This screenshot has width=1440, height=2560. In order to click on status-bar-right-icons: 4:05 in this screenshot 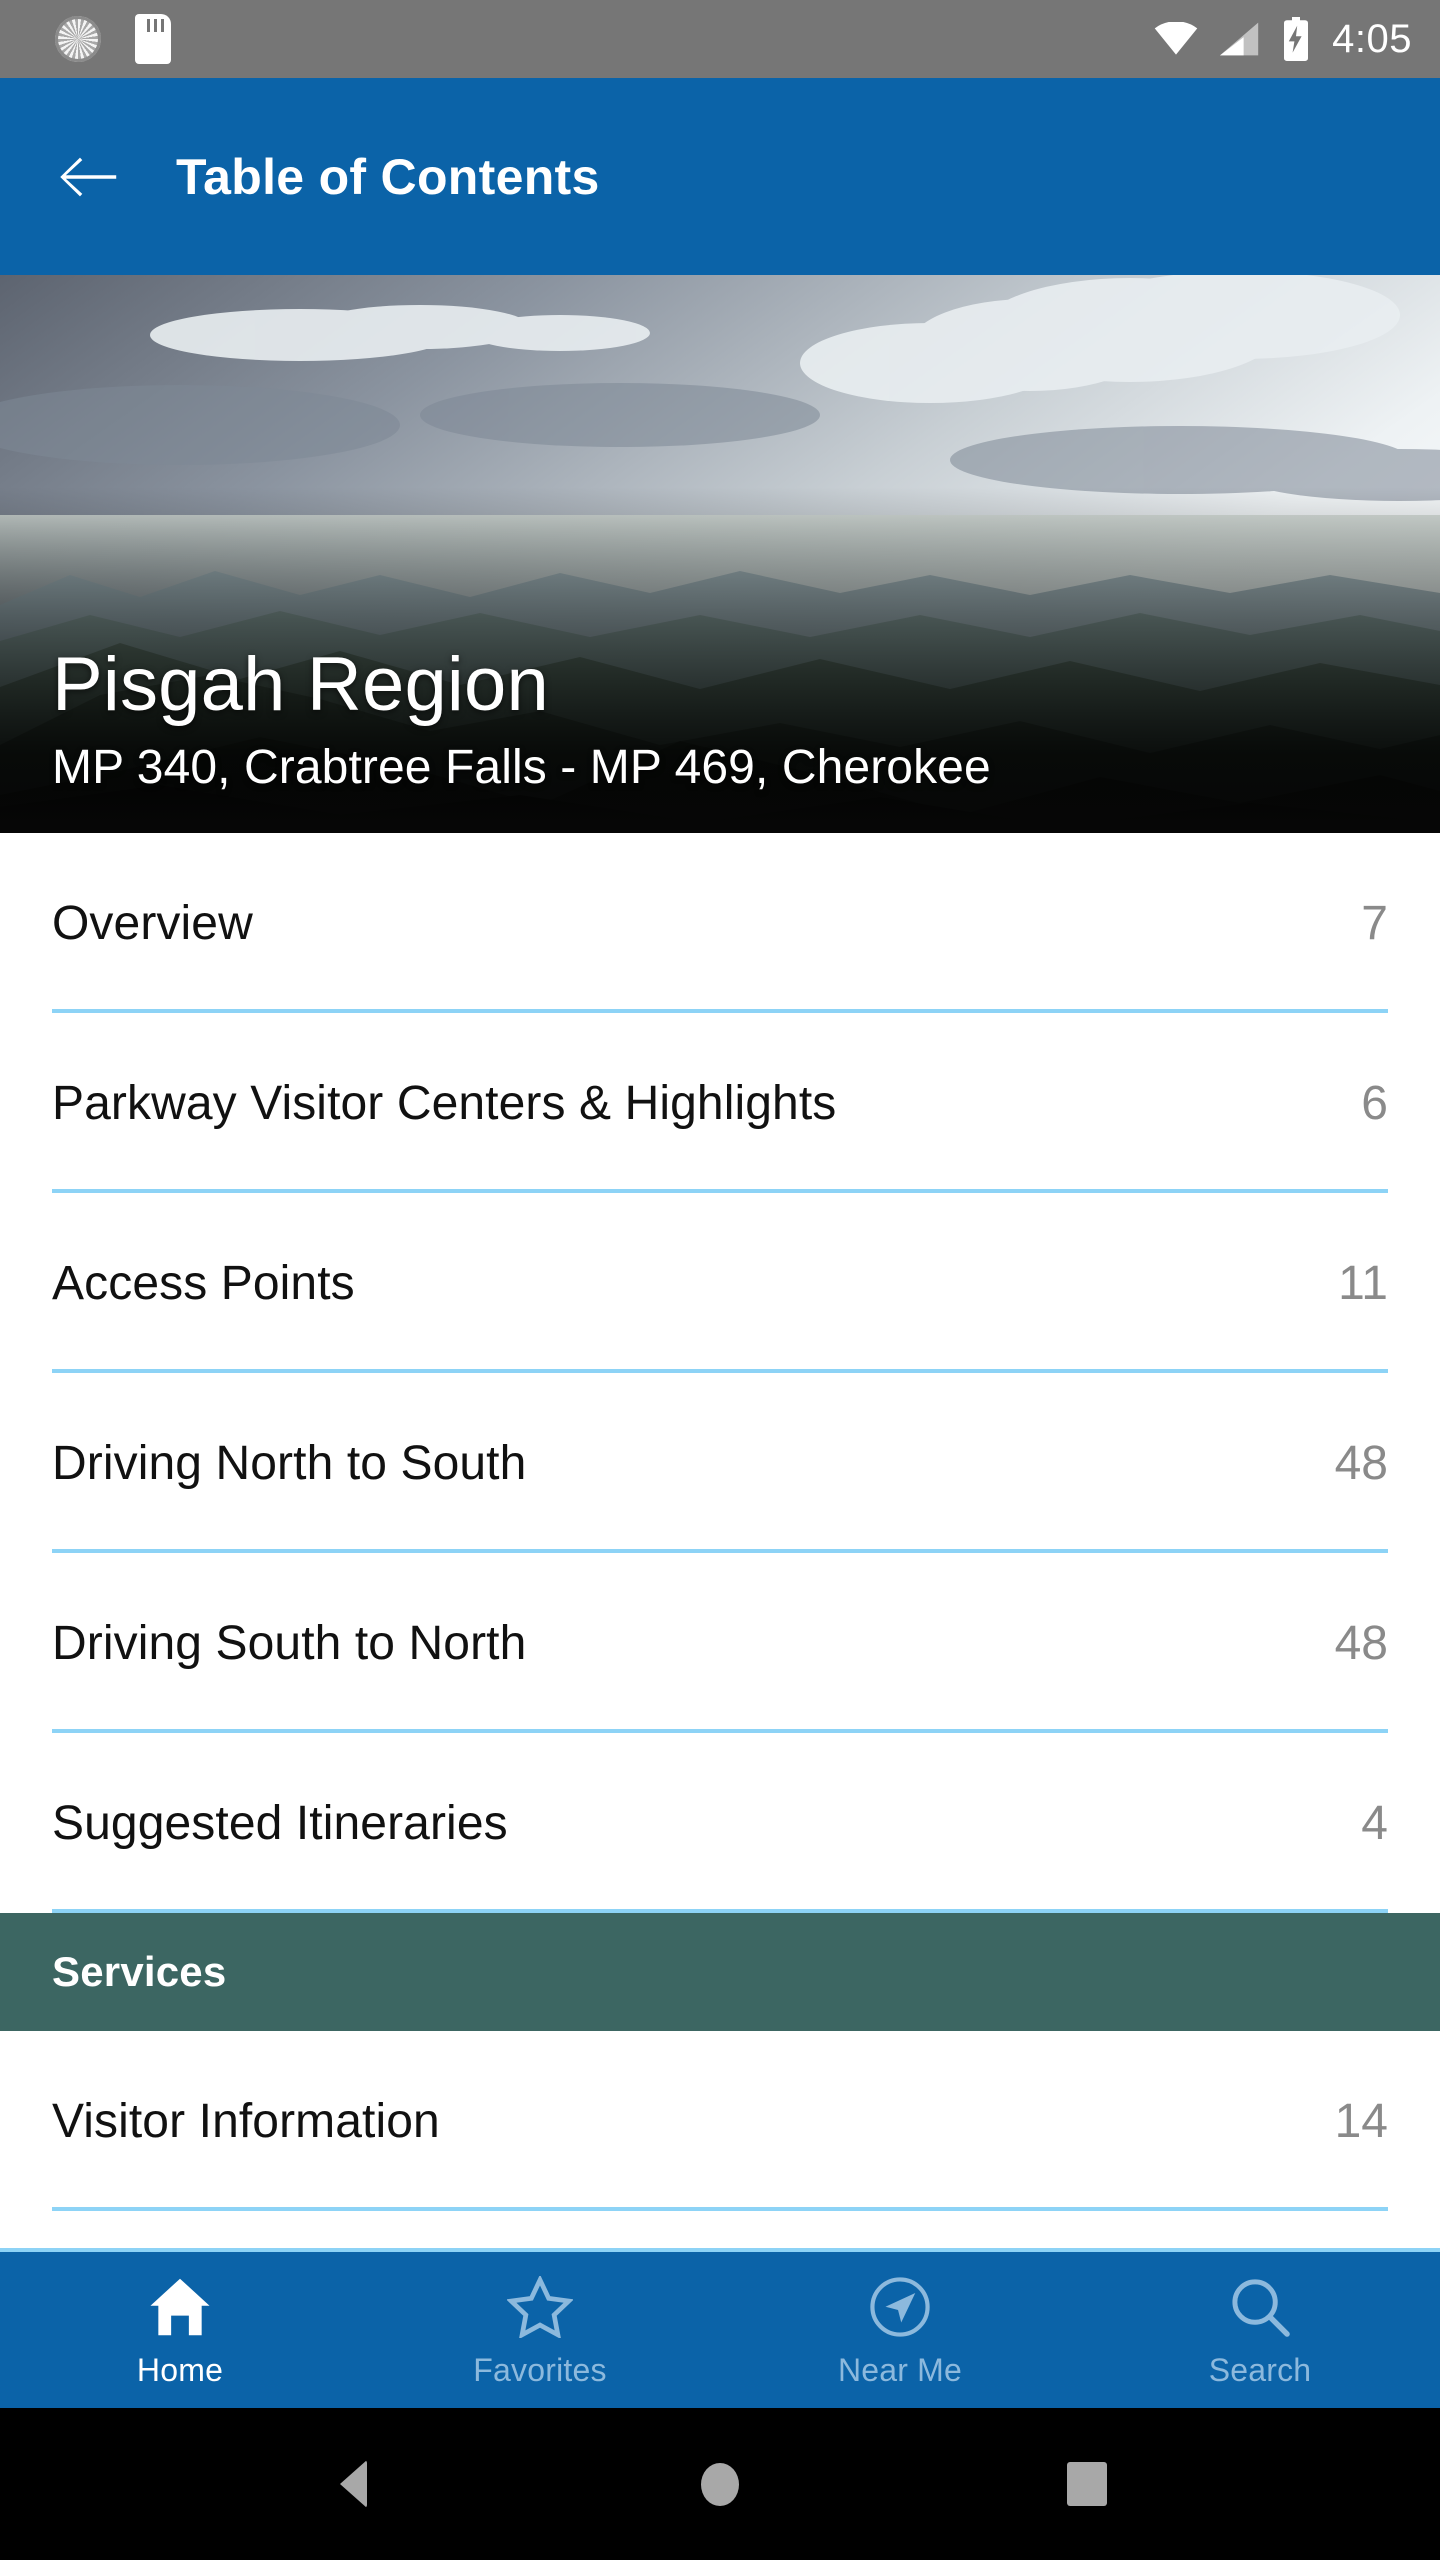, I will do `click(1283, 39)`.